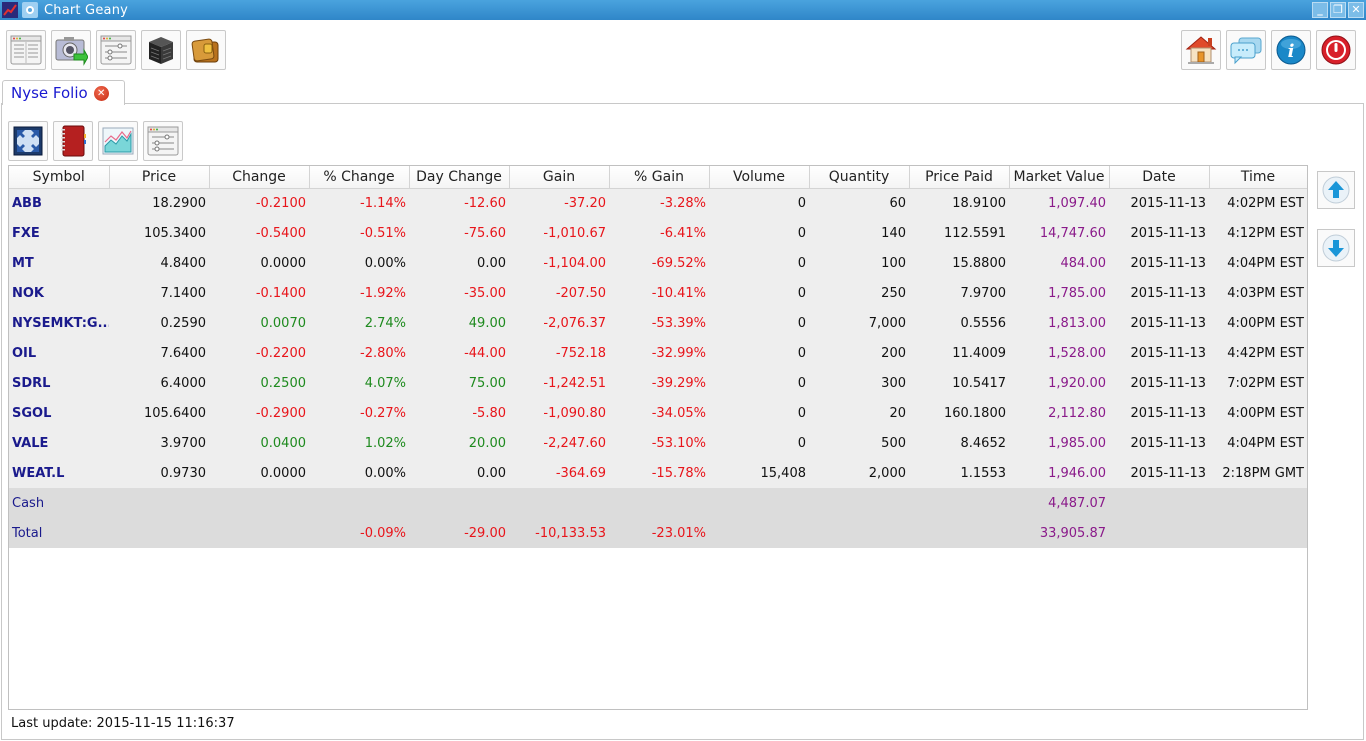 The height and width of the screenshot is (741, 1366). I want to click on move-up-button, so click(1336, 190).